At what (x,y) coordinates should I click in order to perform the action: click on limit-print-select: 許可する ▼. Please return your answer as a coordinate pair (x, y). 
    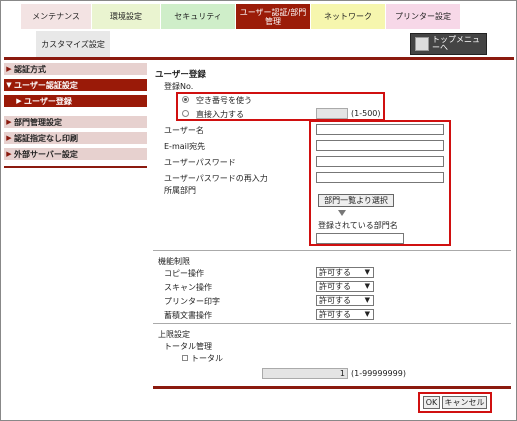
    Looking at the image, I should click on (345, 300).